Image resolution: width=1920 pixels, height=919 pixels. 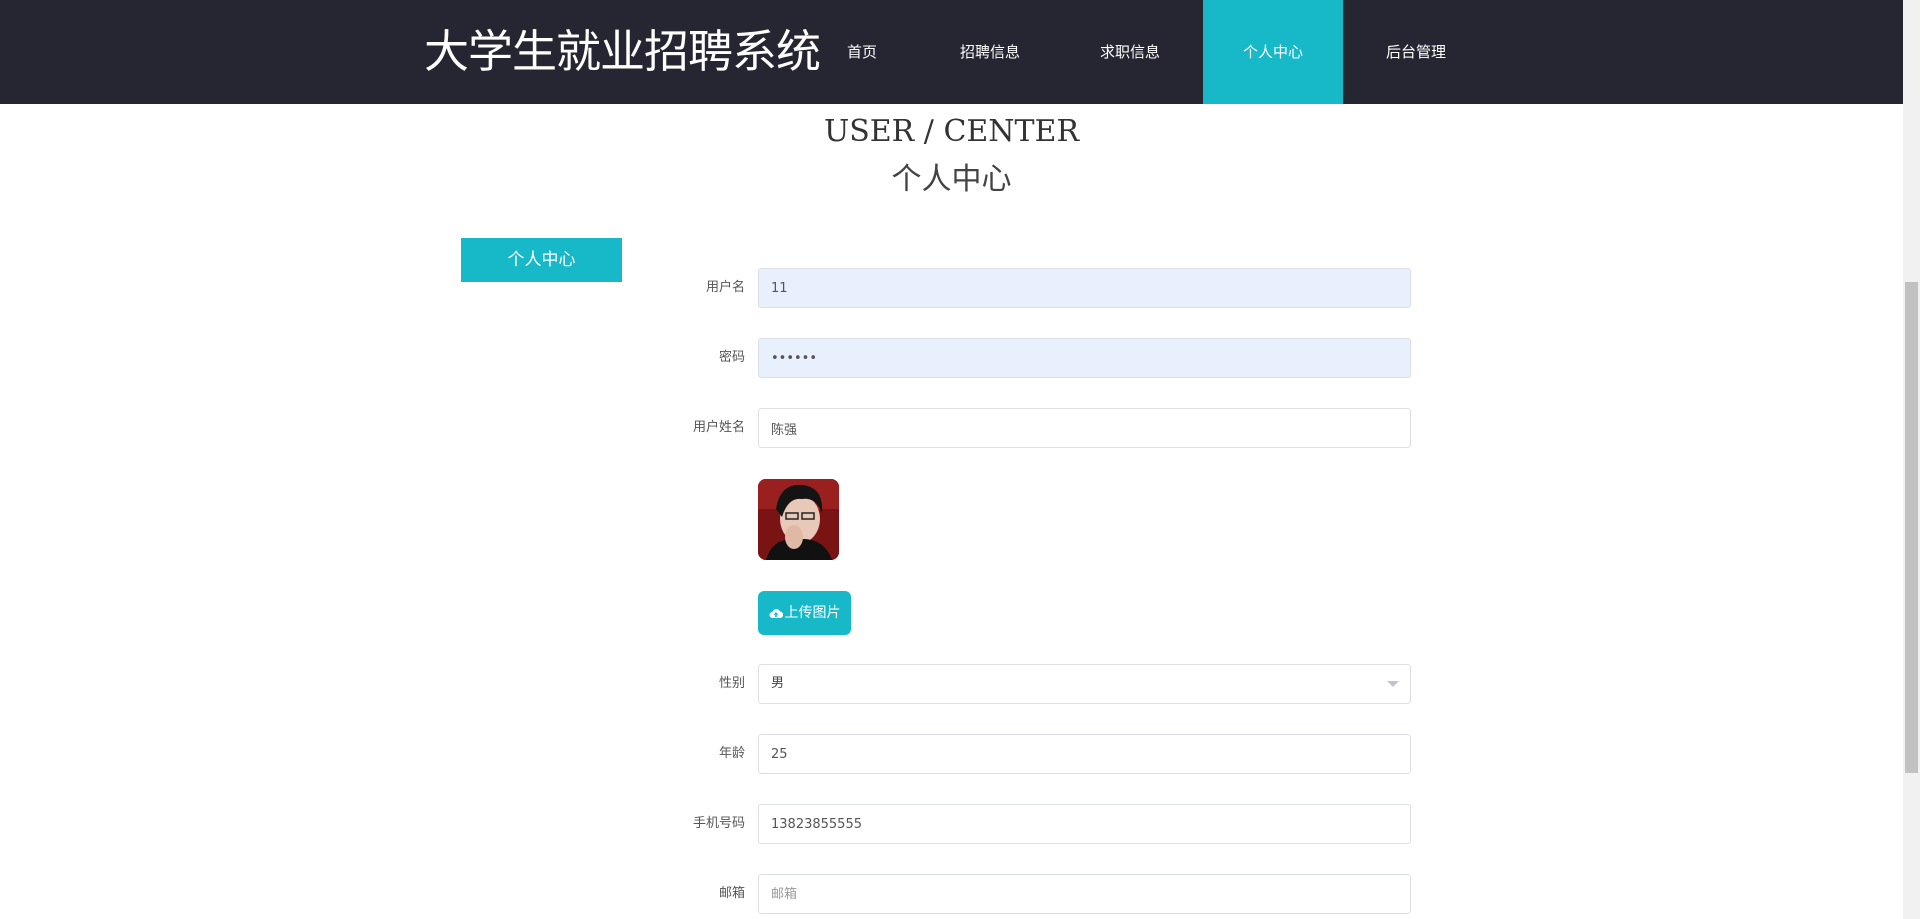 I want to click on phone-label: 手机号码, so click(x=718, y=823).